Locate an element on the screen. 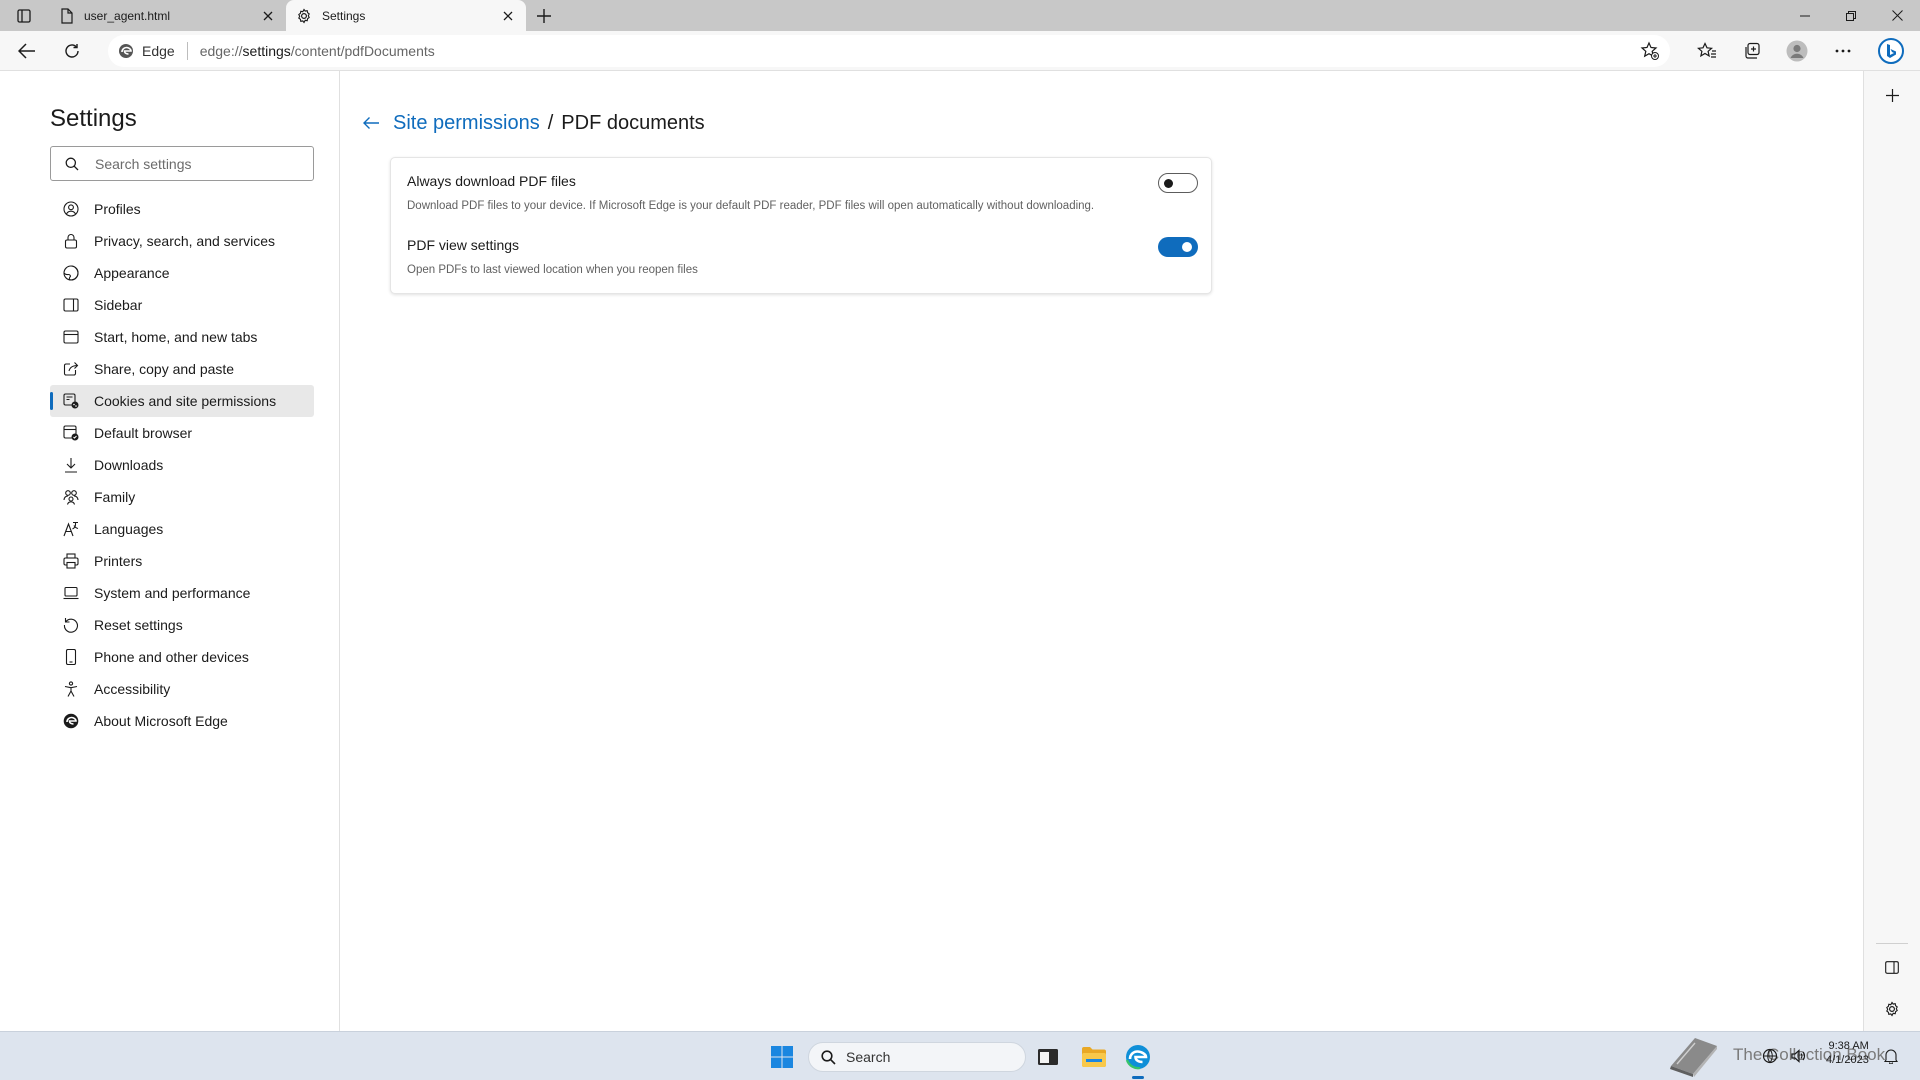 The image size is (1920, 1080). arrow-left-icon is located at coordinates (371, 123).